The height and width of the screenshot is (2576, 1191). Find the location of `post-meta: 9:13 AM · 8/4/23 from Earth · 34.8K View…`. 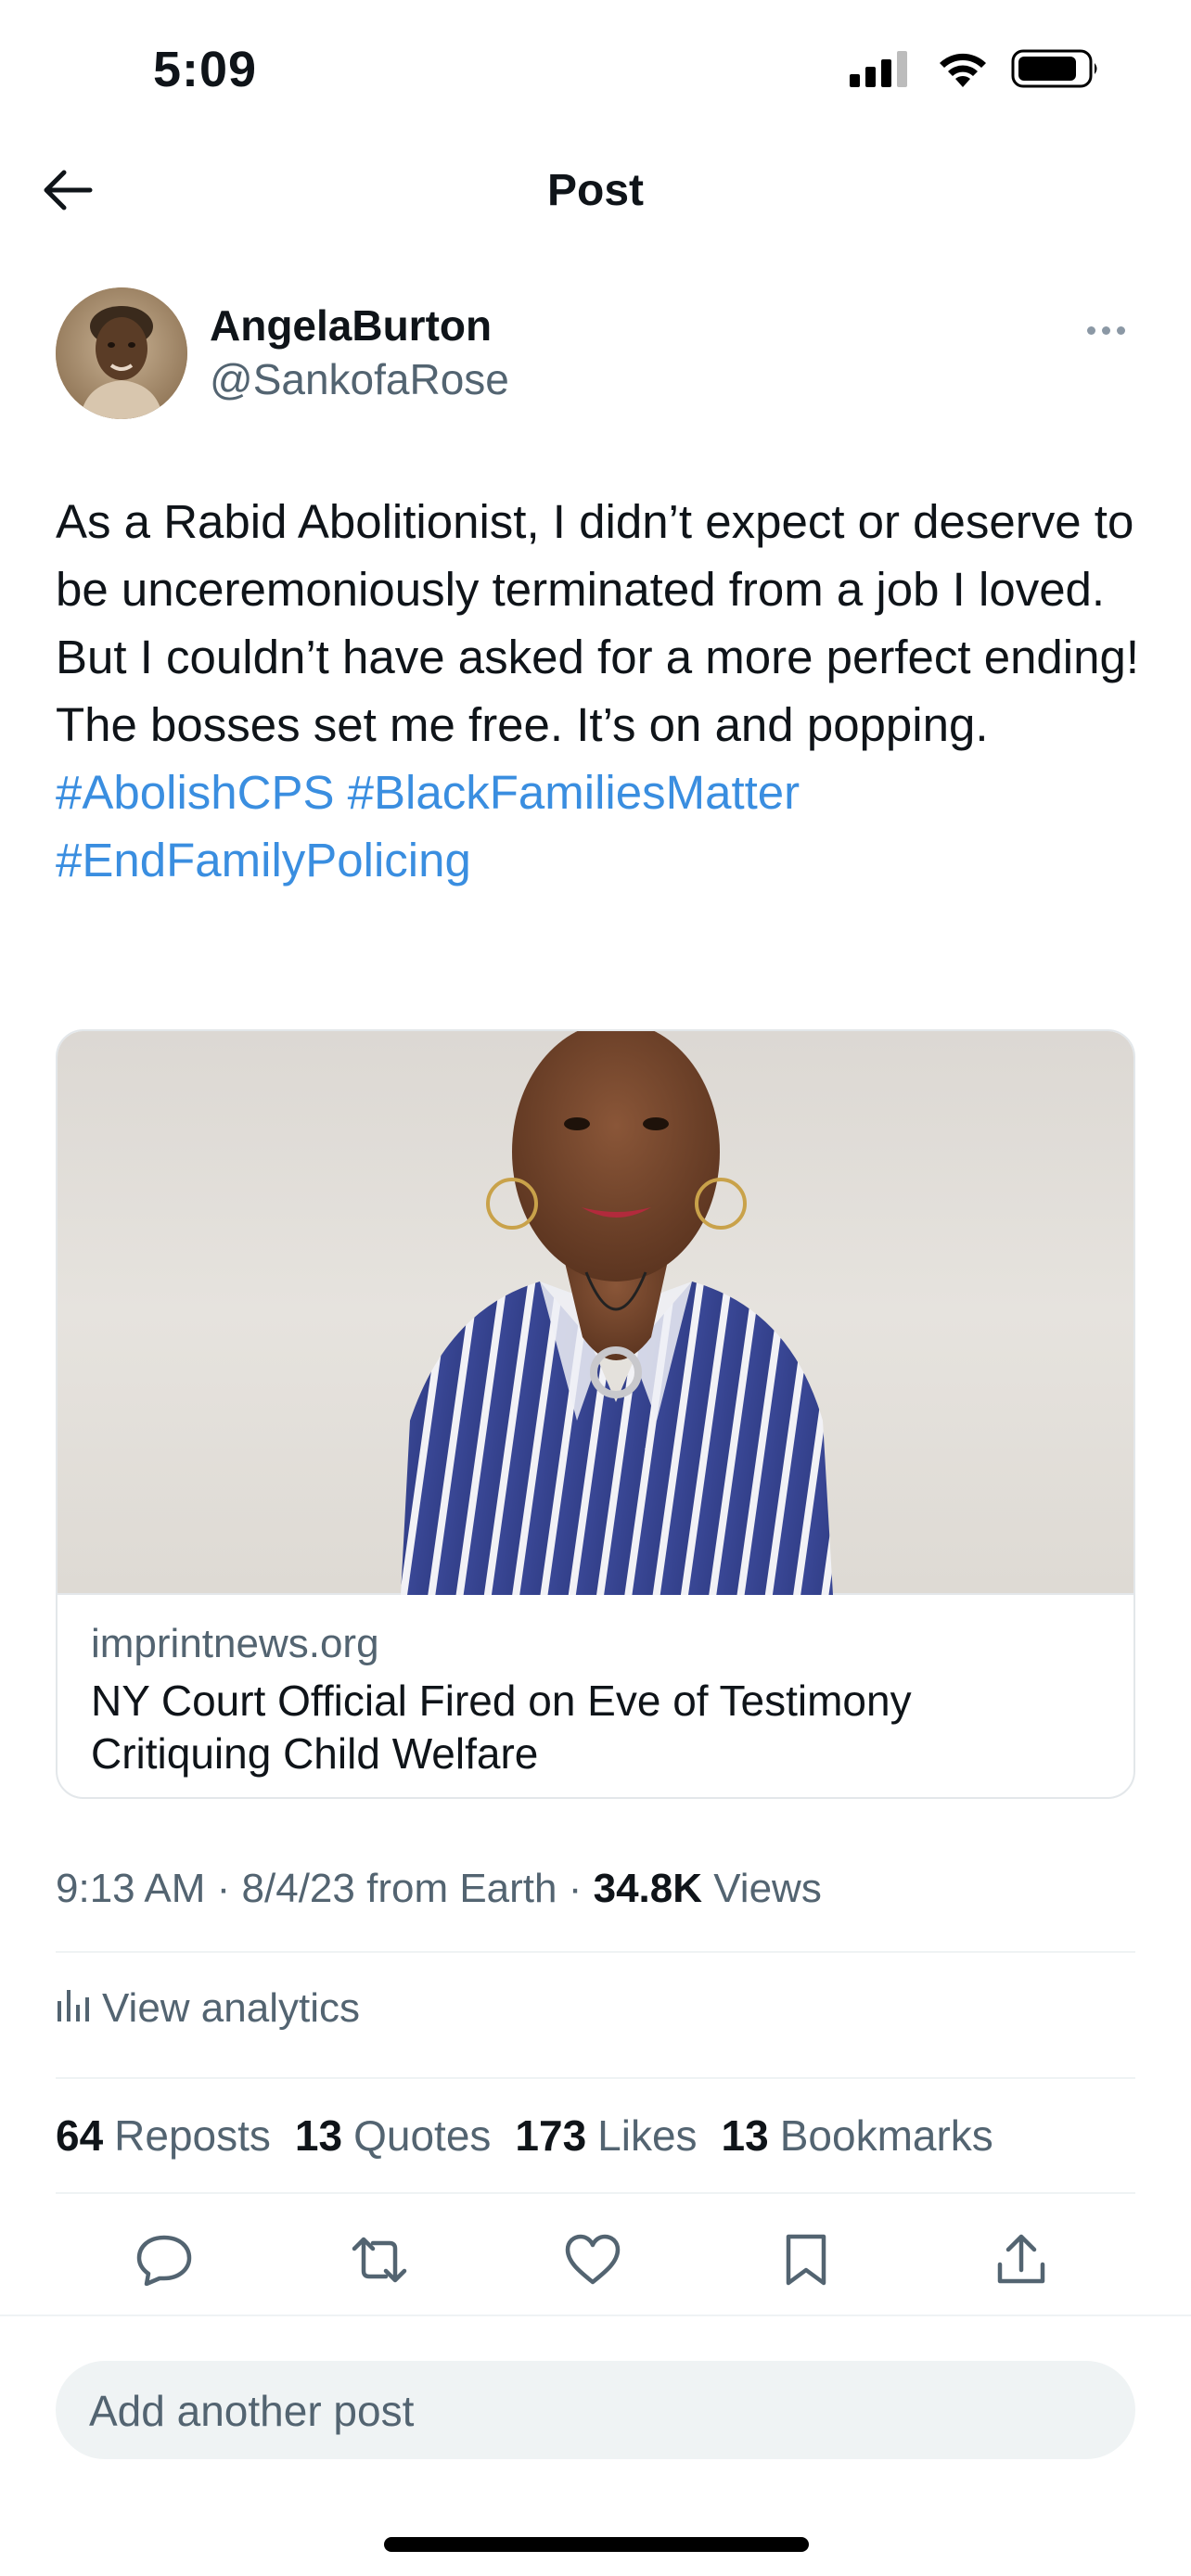

post-meta: 9:13 AM · 8/4/23 from Earth · 34.8K View… is located at coordinates (439, 1889).